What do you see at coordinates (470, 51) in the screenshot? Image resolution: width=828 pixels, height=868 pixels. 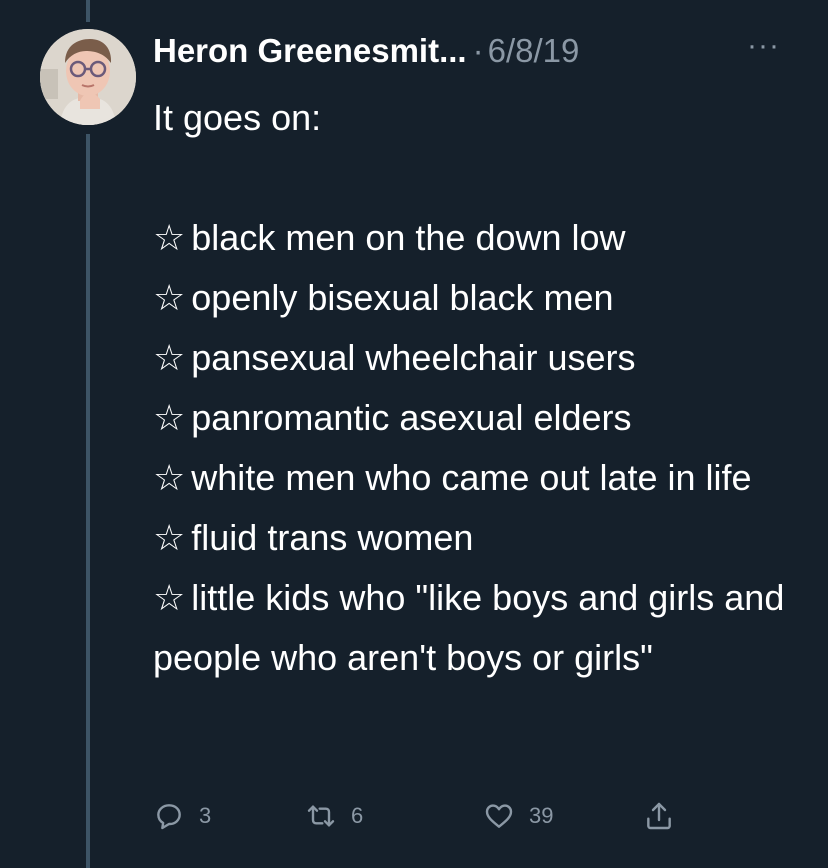 I see `tweet-header: Heron Greenesmit... · 6/8/19 ···` at bounding box center [470, 51].